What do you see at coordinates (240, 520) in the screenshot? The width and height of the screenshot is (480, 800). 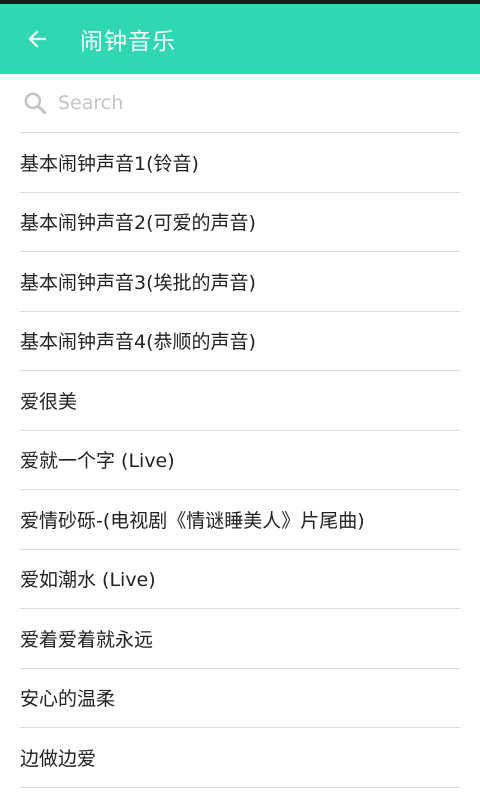 I see `list-item: 爱情砂砾-(电视剧《情谜睡美人》片尾曲)` at bounding box center [240, 520].